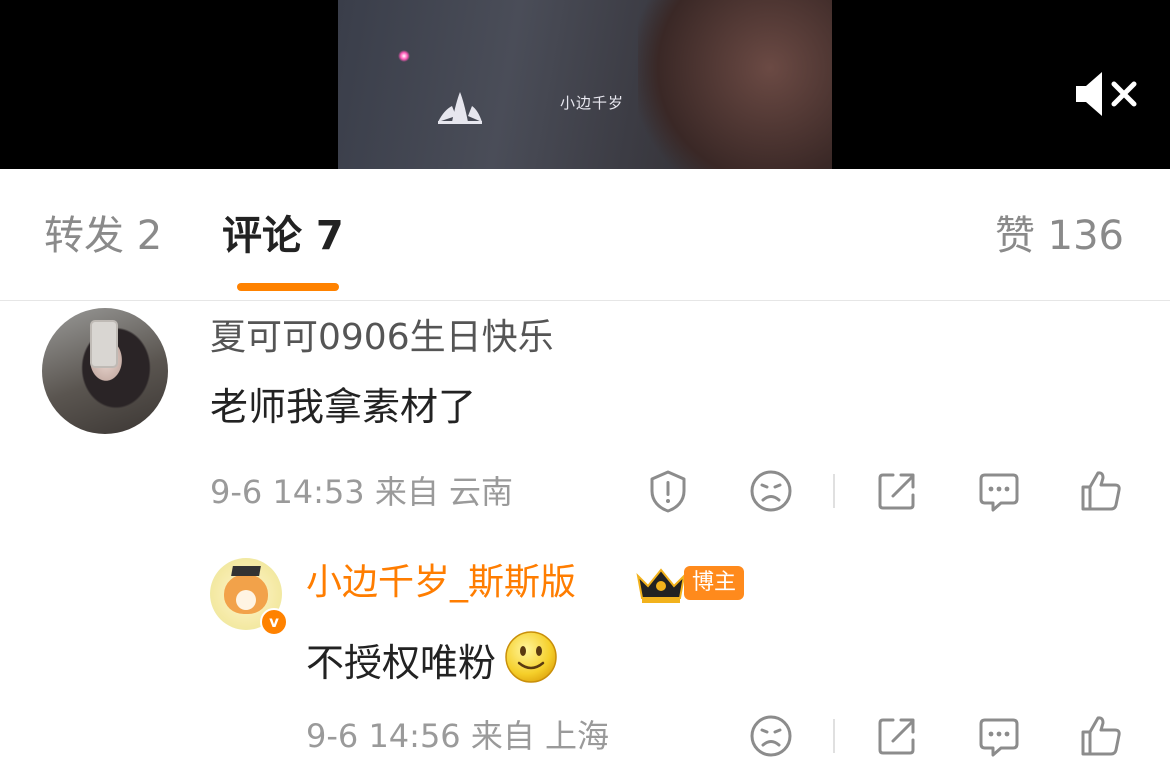  What do you see at coordinates (382, 338) in the screenshot?
I see `comment-username: 夏可可0906生日快乐` at bounding box center [382, 338].